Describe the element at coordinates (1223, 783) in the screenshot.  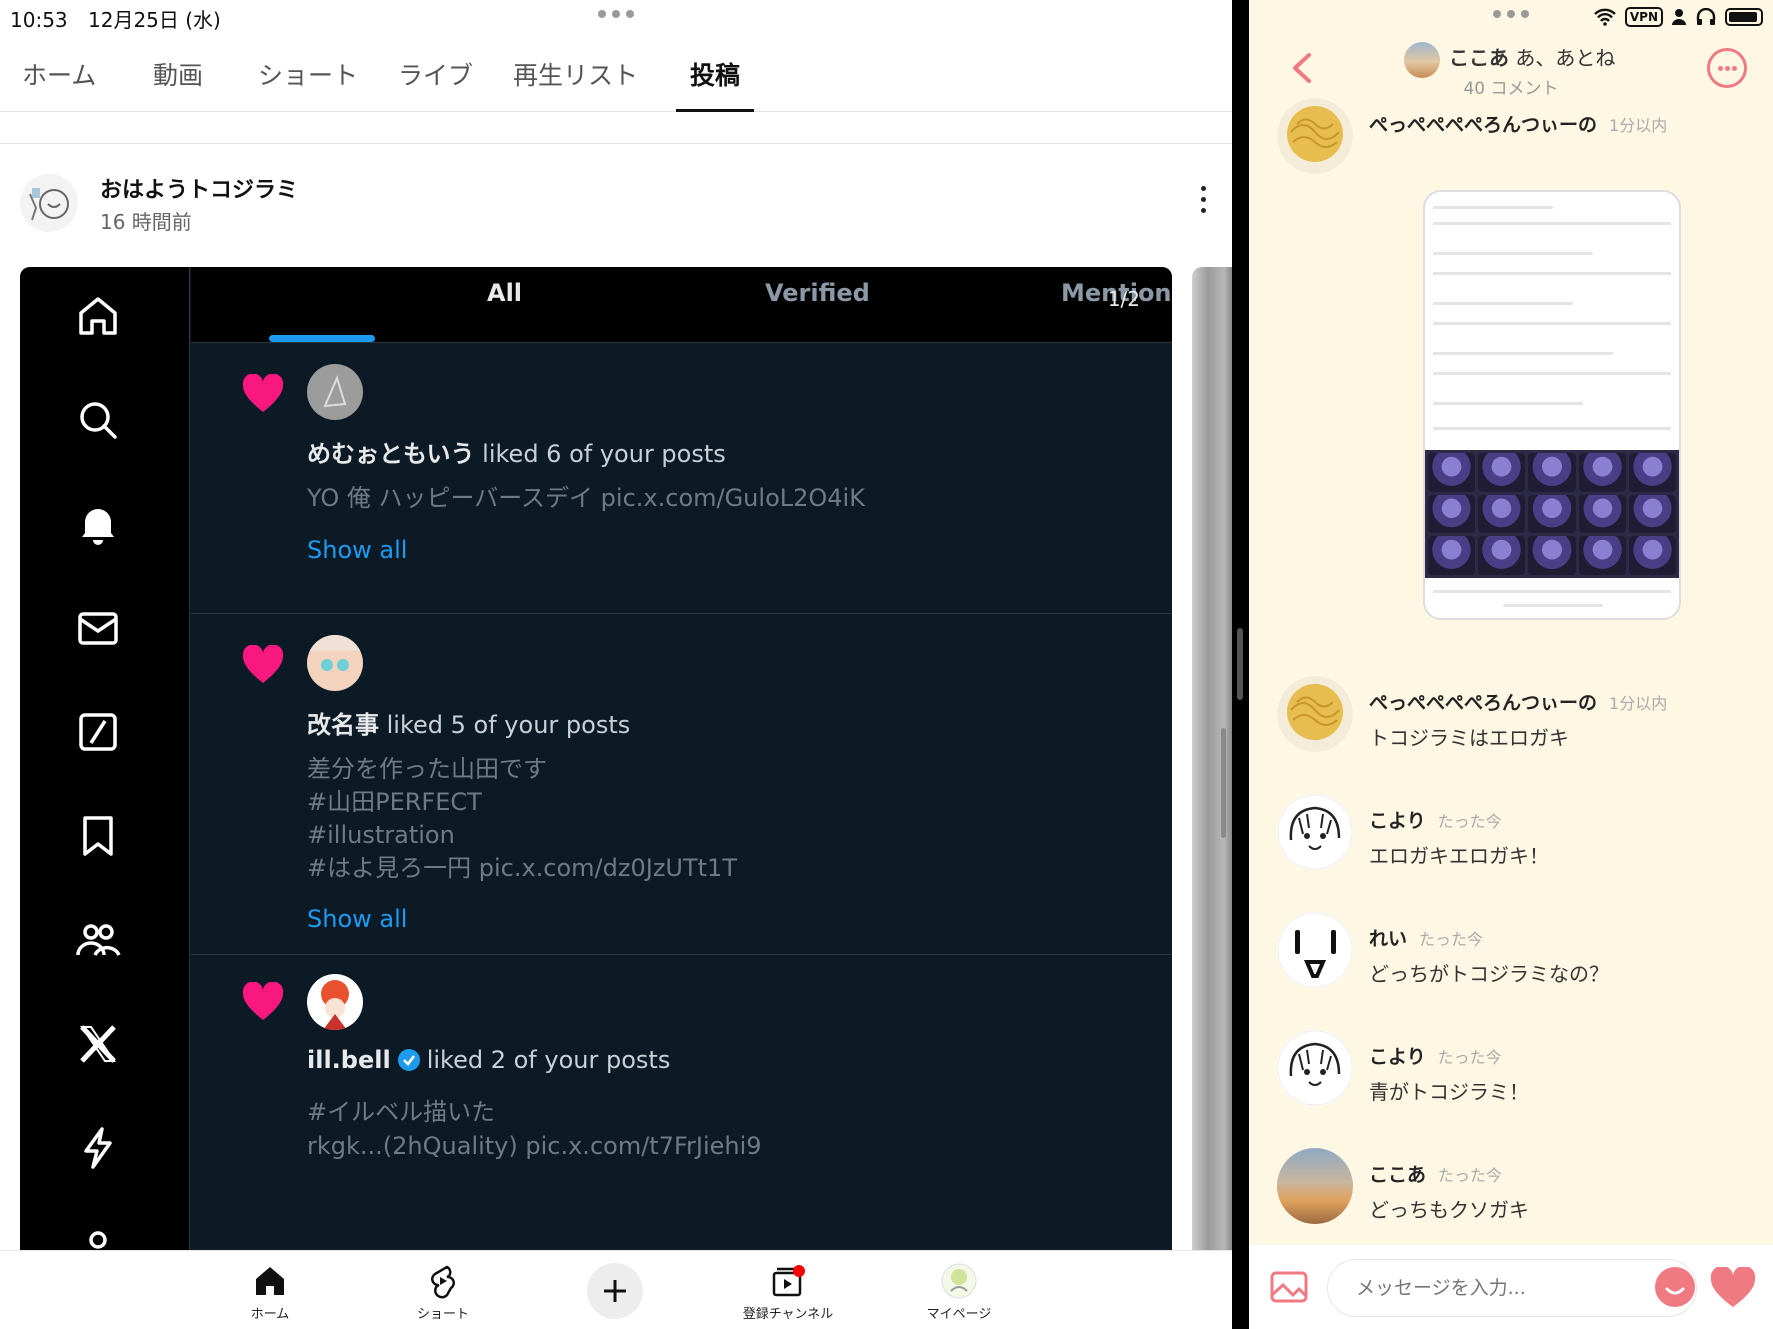
I see `scrollbar` at that location.